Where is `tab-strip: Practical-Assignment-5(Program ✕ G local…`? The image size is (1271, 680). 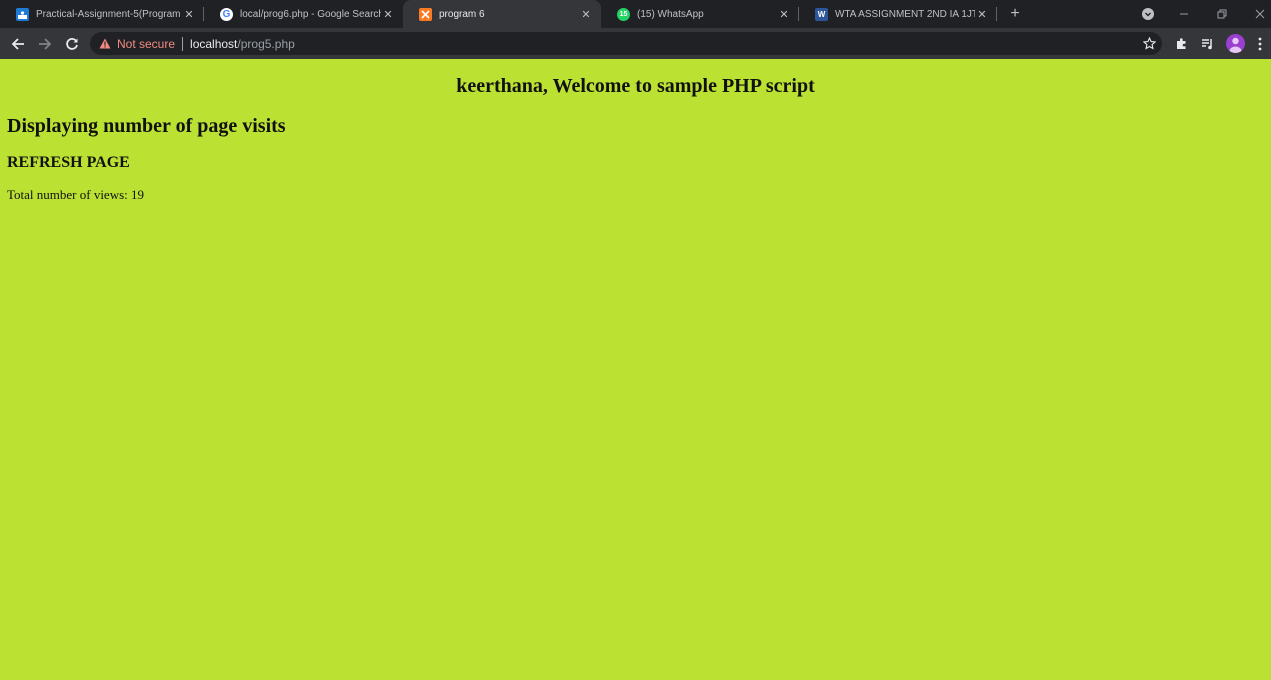 tab-strip: Practical-Assignment-5(Program ✕ G local… is located at coordinates (635, 14).